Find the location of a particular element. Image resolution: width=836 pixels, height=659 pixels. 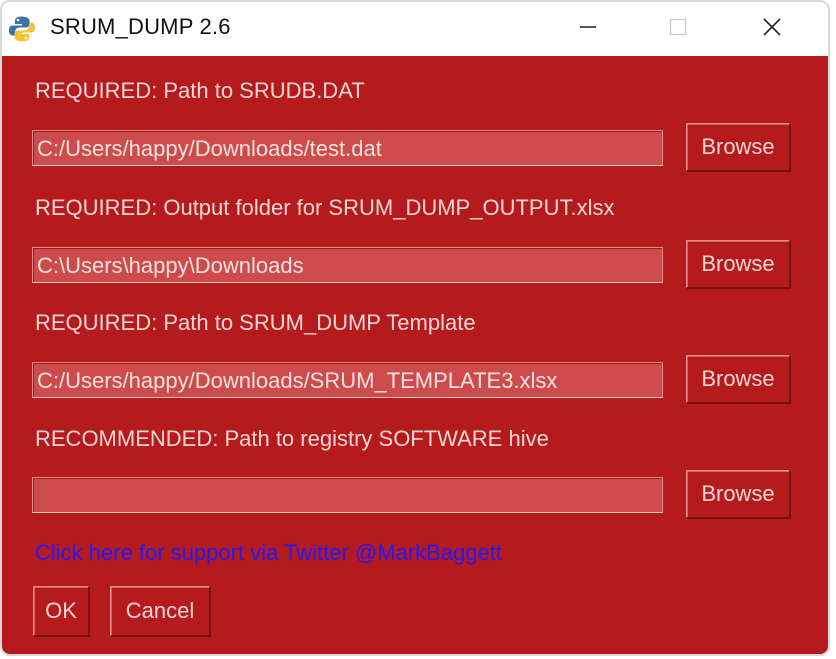

close-icon is located at coordinates (772, 29).